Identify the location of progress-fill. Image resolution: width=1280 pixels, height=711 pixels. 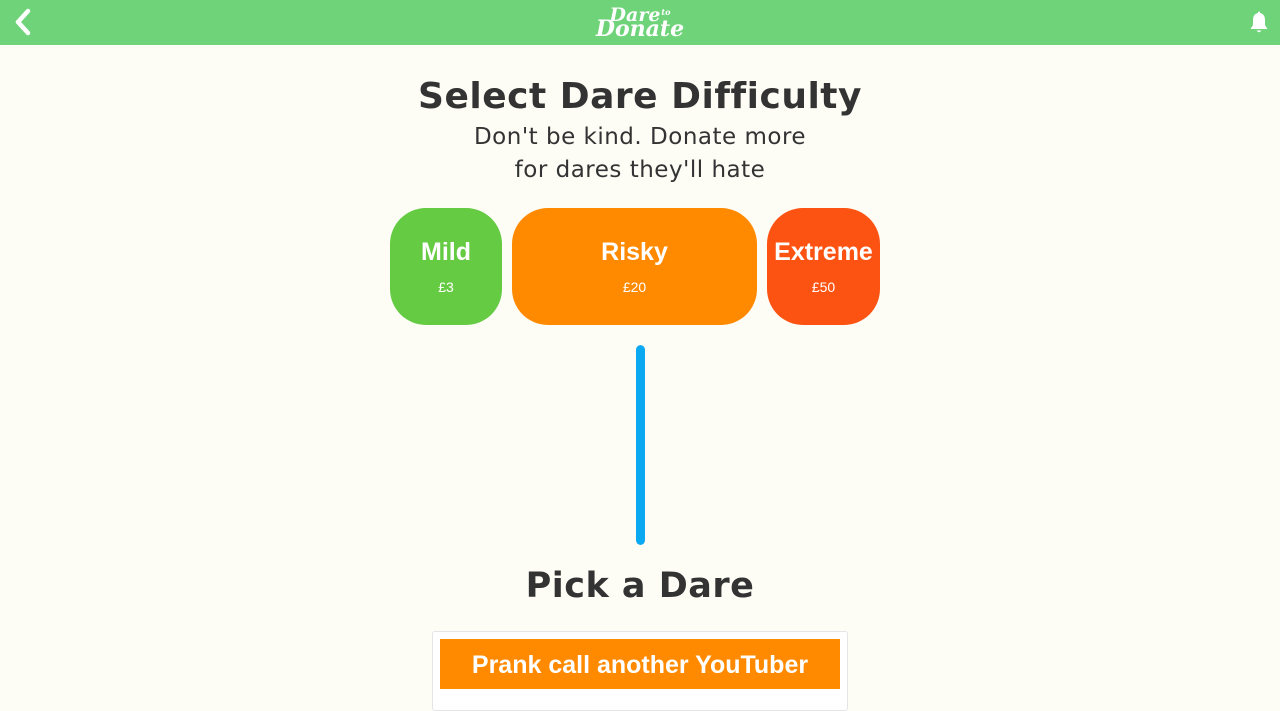
(640, 445).